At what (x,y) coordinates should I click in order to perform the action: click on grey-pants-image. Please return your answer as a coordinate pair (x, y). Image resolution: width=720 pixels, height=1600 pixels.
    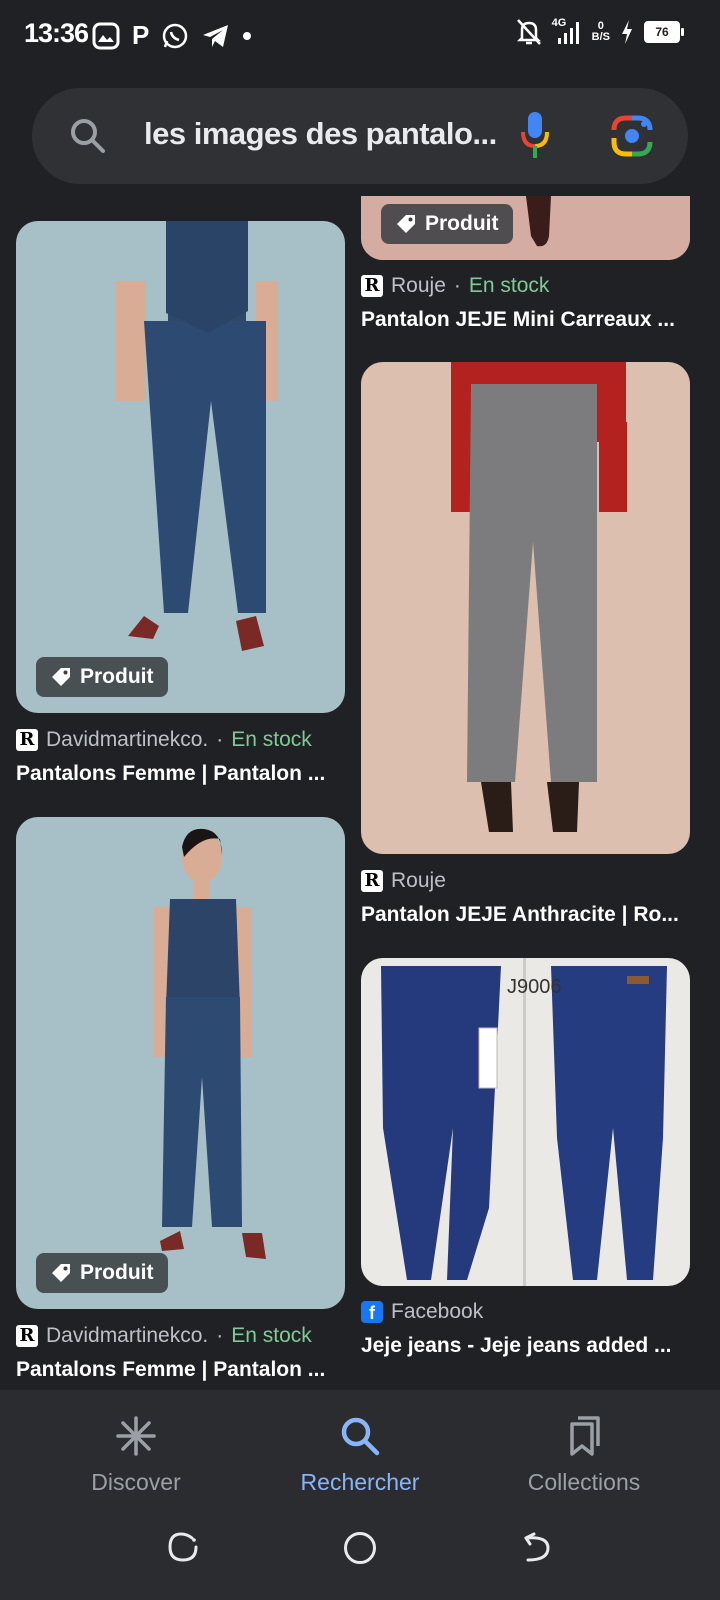
    Looking at the image, I should click on (525, 608).